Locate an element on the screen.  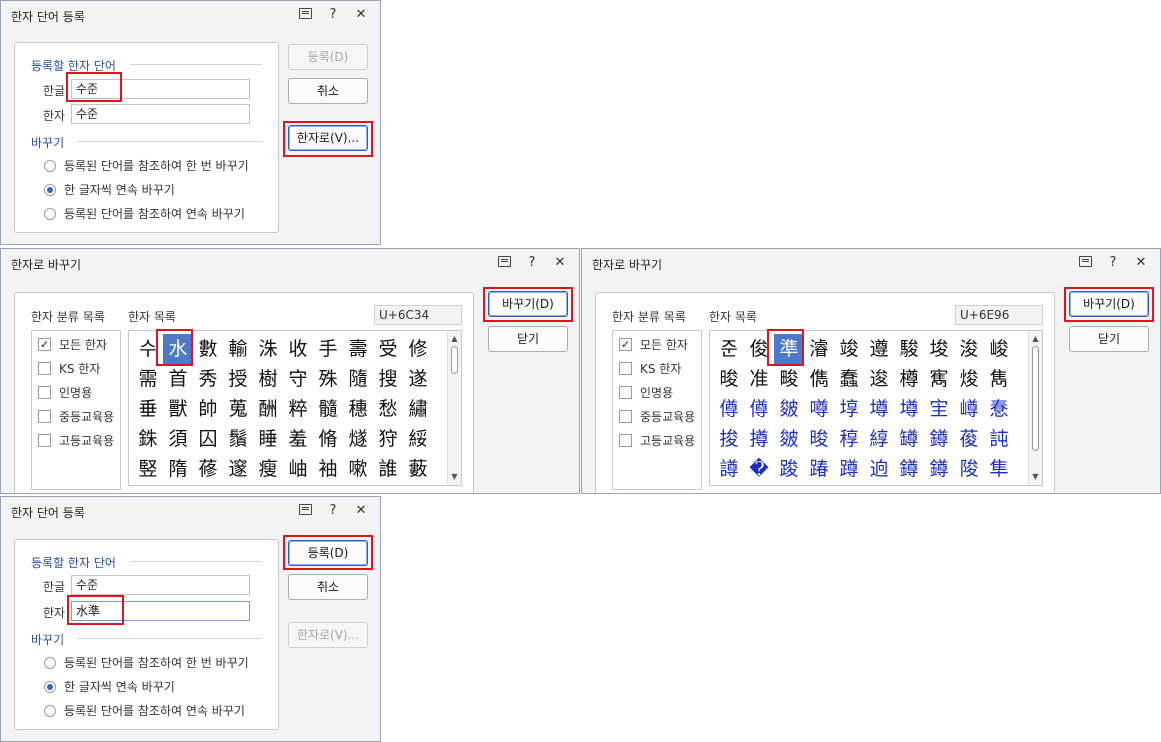
hanja-cell: 晙 is located at coordinates (729, 379).